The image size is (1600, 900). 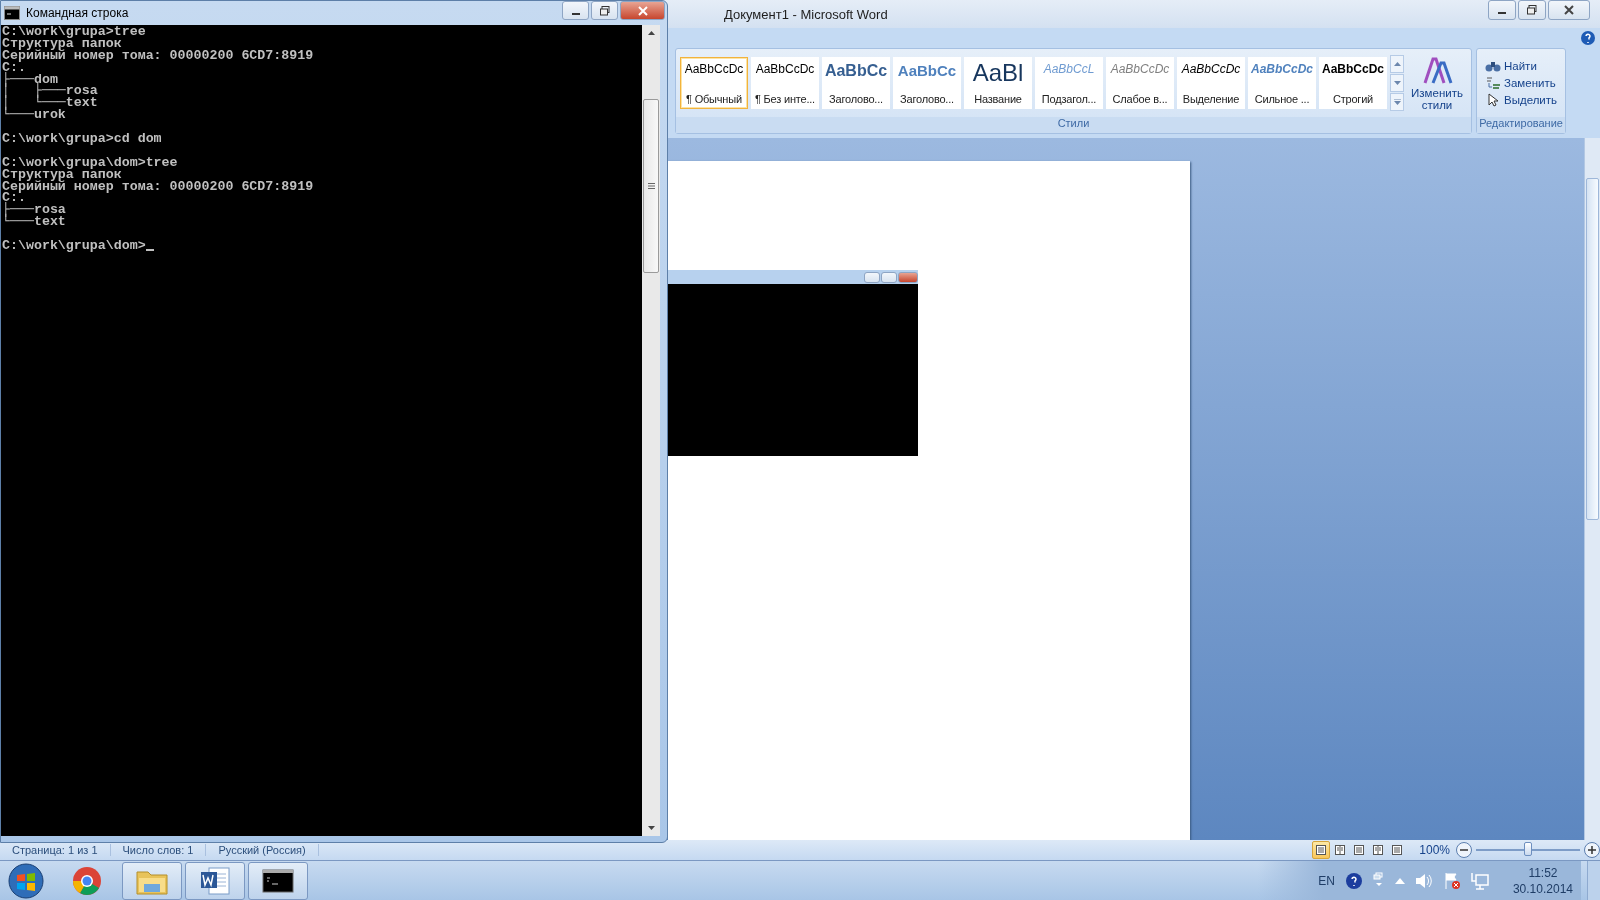 I want to click on scroll-up-button, so click(x=1397, y=64).